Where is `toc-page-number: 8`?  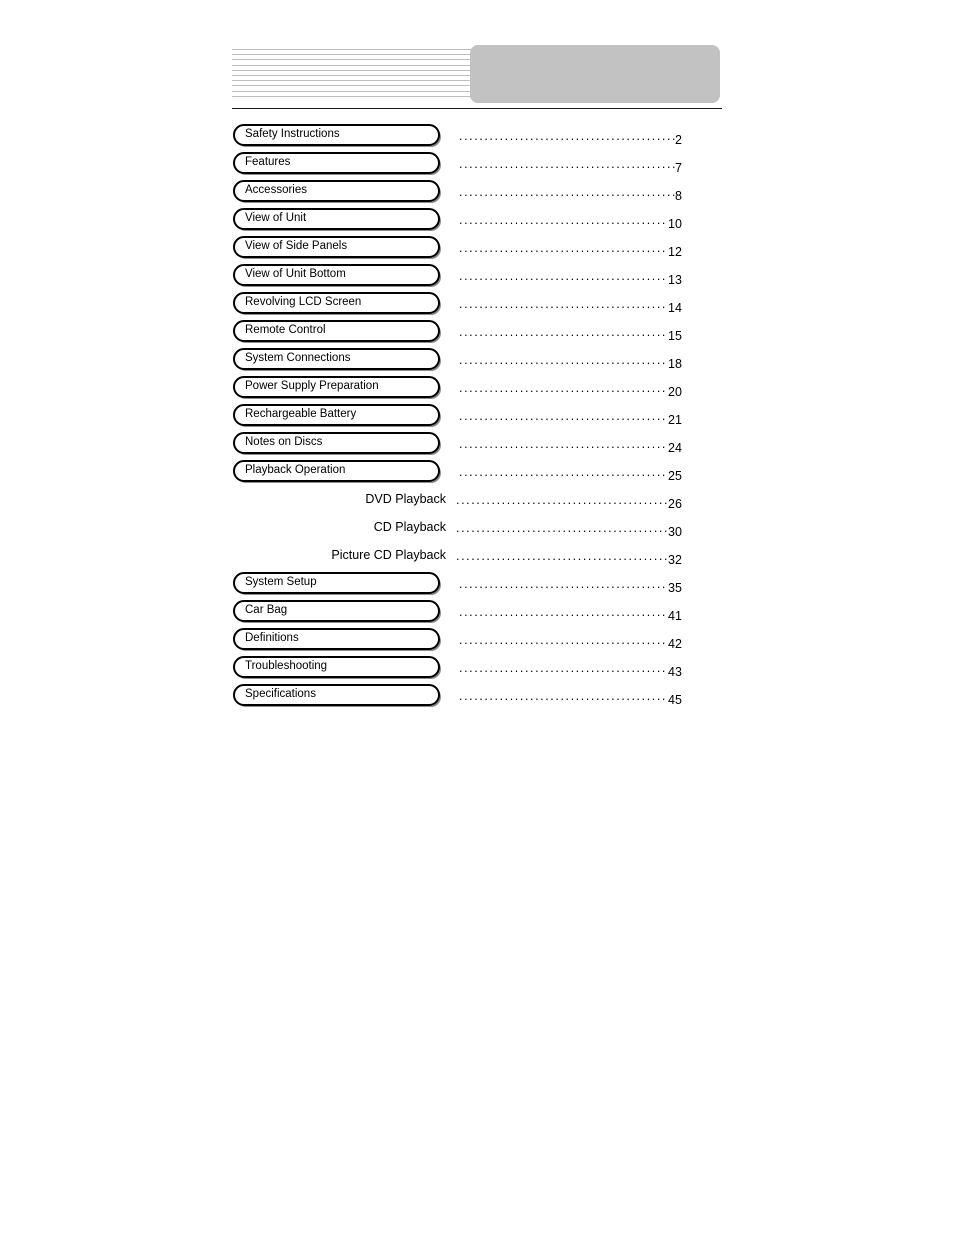 toc-page-number: 8 is located at coordinates (678, 194).